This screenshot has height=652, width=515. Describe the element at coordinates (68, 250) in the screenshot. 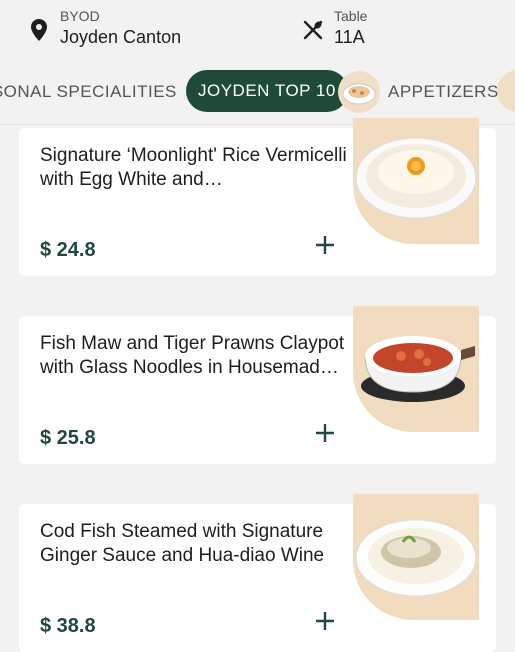

I see `menu-item-price: $ 24.8` at that location.